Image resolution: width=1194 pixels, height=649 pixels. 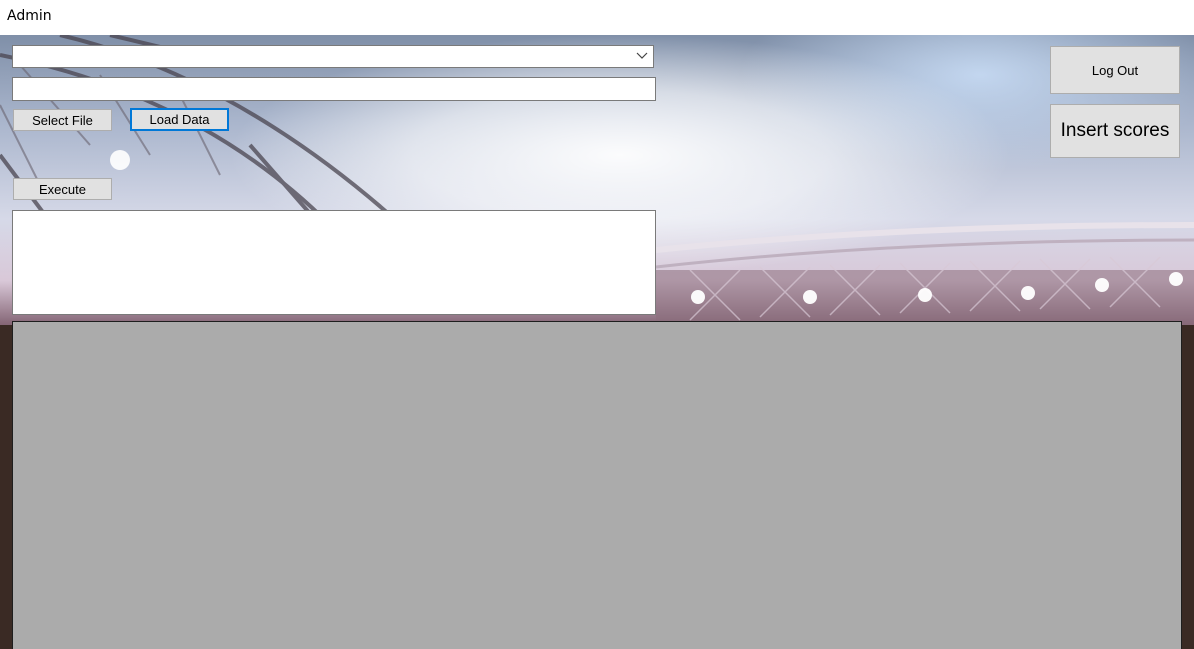 What do you see at coordinates (642, 56) in the screenshot?
I see `chevron-down-icon` at bounding box center [642, 56].